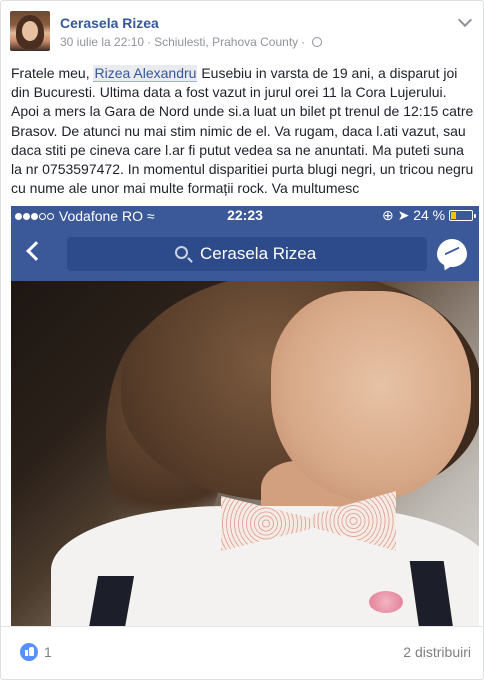  I want to click on status-right: ⊕ ➤ 24 %, so click(428, 215).